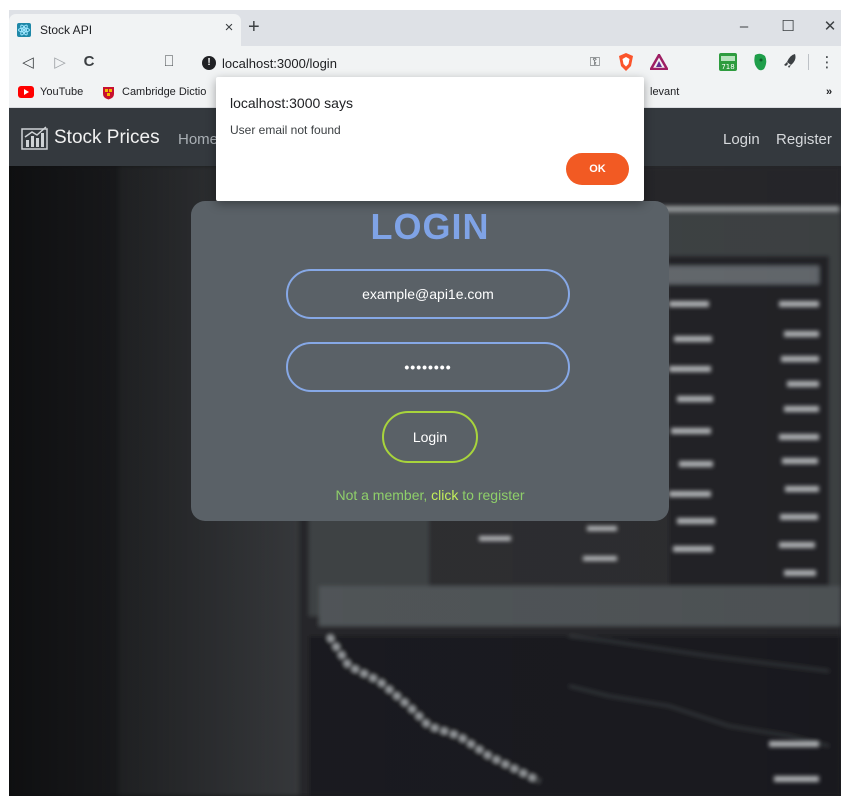 The height and width of the screenshot is (796, 841). What do you see at coordinates (597, 169) in the screenshot?
I see `alert-ok-button: OK` at bounding box center [597, 169].